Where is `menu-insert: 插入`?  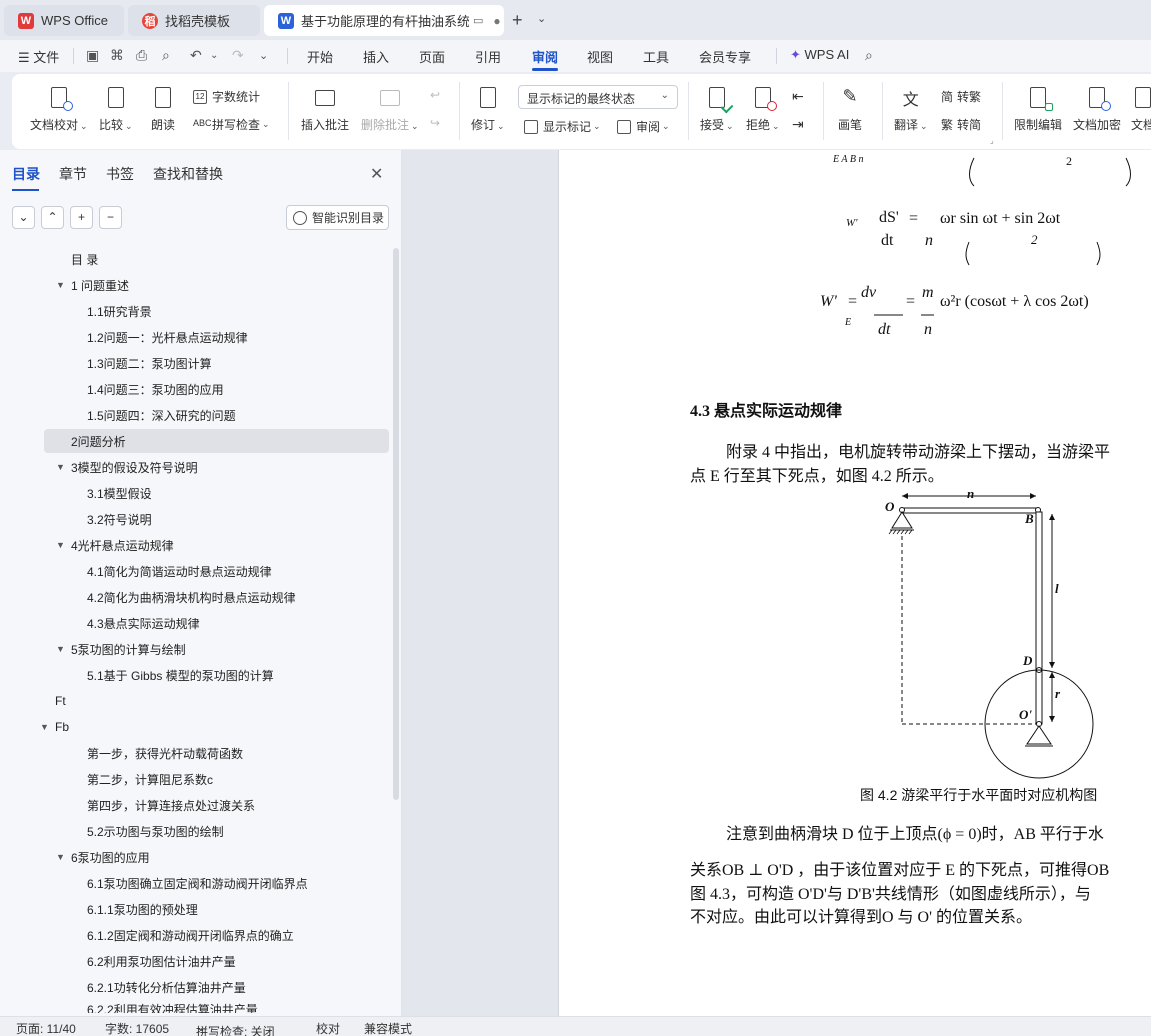
menu-insert: 插入 is located at coordinates (376, 56).